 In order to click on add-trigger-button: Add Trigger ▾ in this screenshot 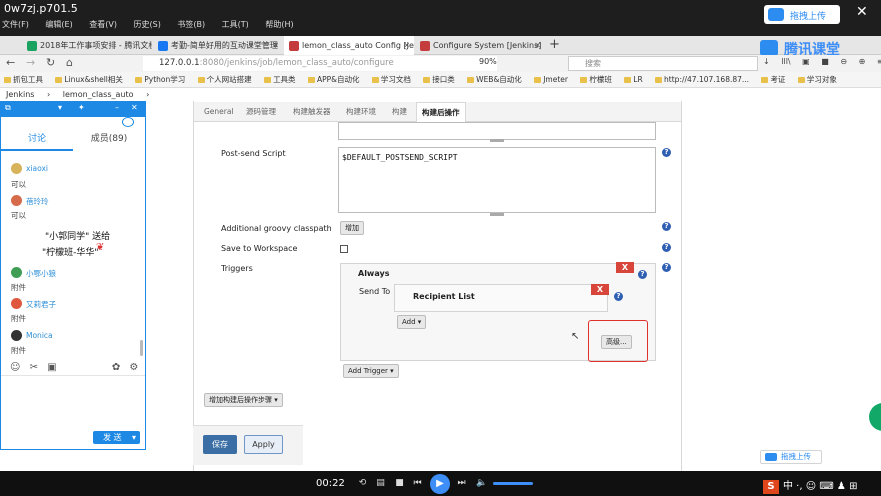, I will do `click(371, 371)`.